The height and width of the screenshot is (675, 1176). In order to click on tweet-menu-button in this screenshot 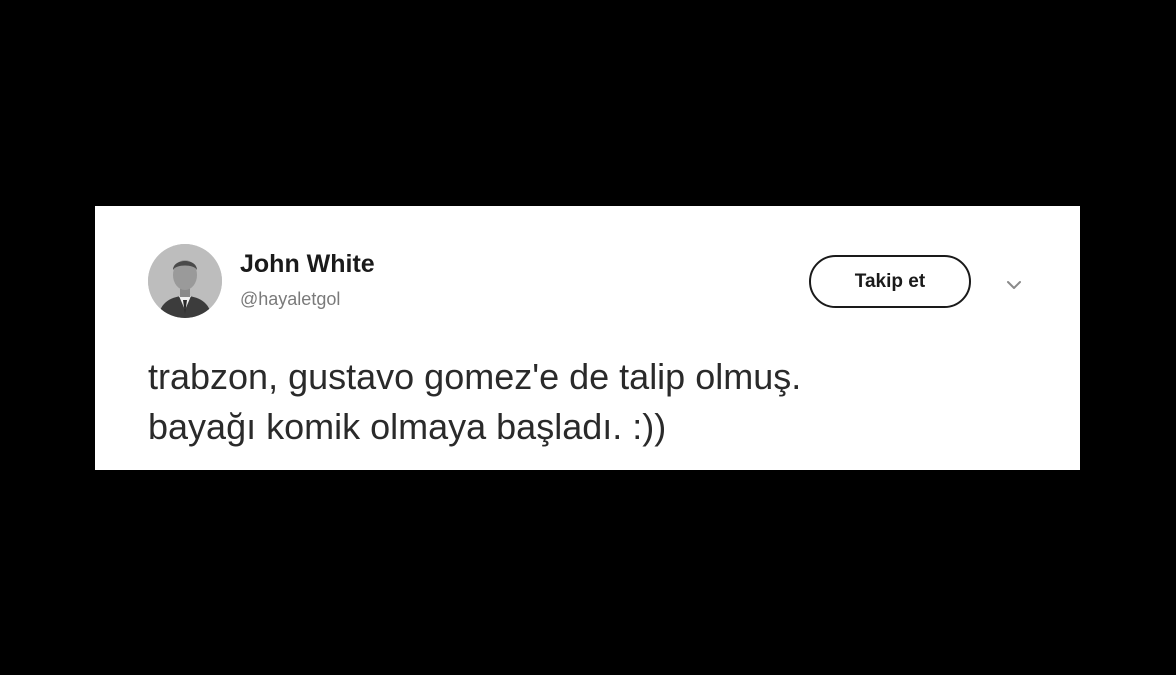, I will do `click(1014, 285)`.